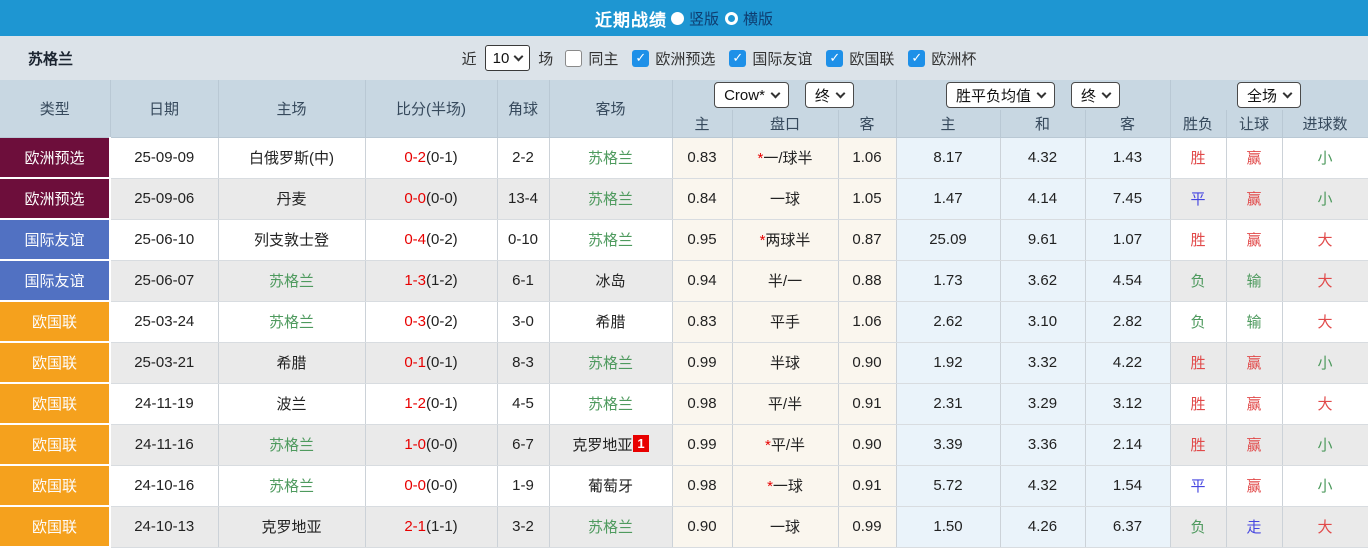 This screenshot has height=550, width=1368. I want to click on filter-bar: 苏格兰 近 10 场 同主 ✓ 欧洲预选 ✓ 国际友谊 ✓ 欧国联 ✓ 欧洲杯, so click(684, 58).